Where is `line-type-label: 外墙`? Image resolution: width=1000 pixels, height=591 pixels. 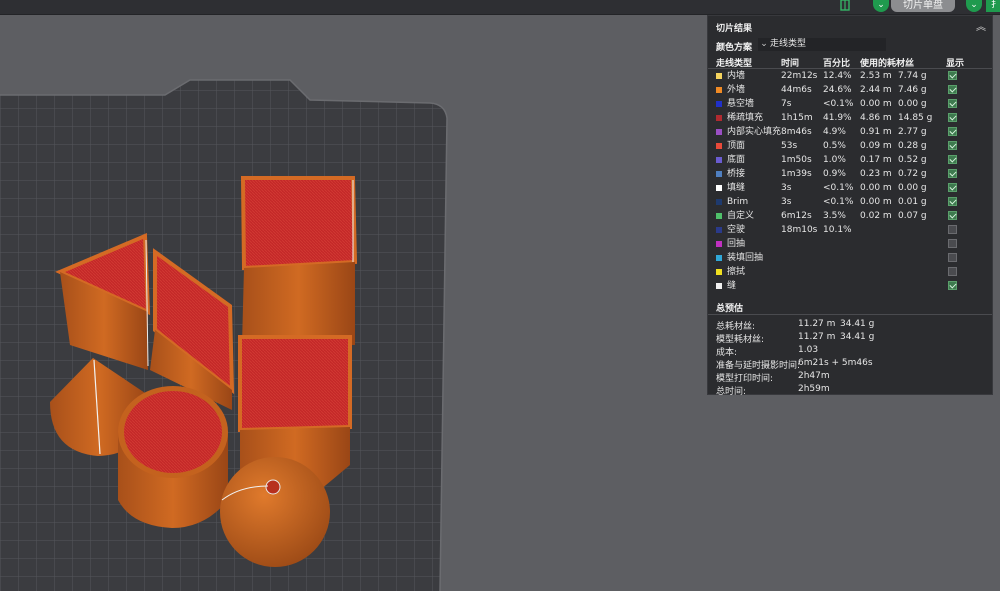 line-type-label: 外墙 is located at coordinates (736, 90).